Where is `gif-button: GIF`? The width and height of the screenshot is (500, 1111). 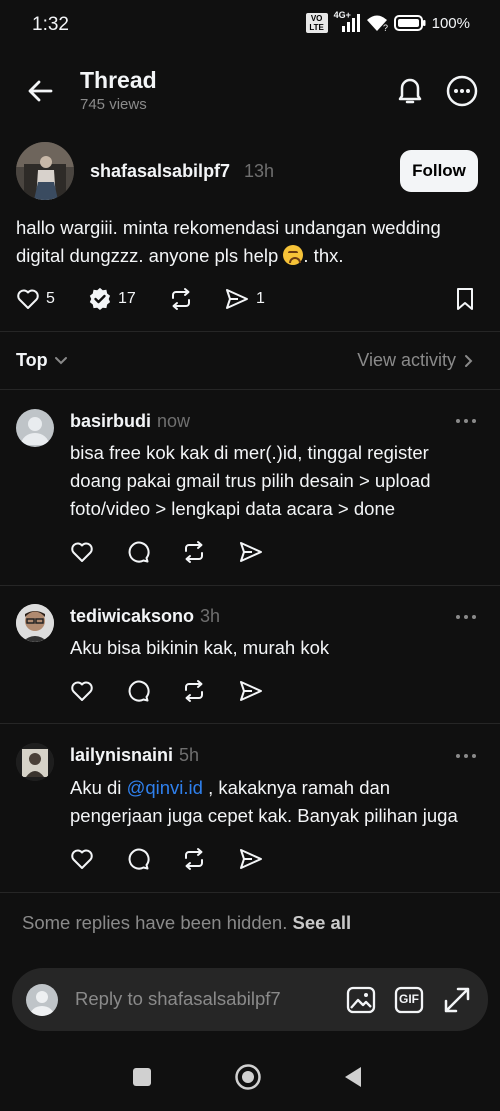 gif-button: GIF is located at coordinates (409, 1000).